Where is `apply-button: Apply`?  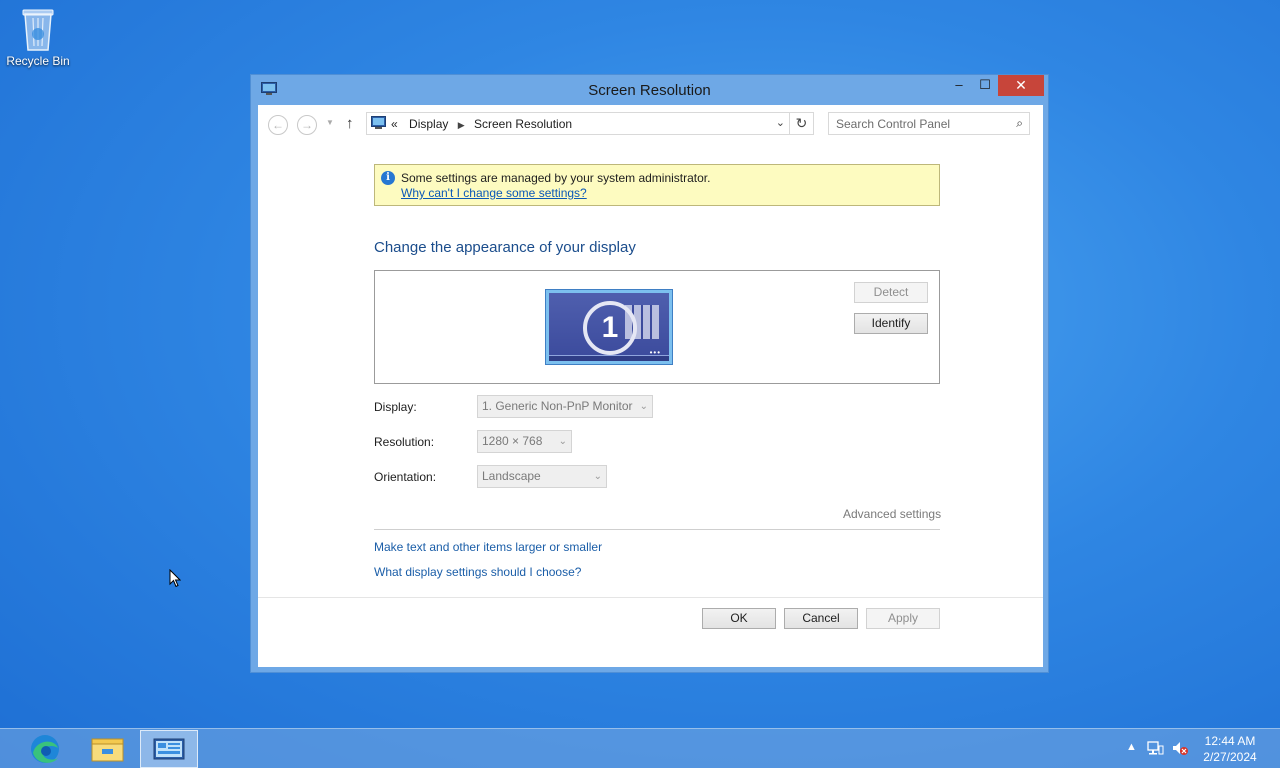 apply-button: Apply is located at coordinates (903, 618).